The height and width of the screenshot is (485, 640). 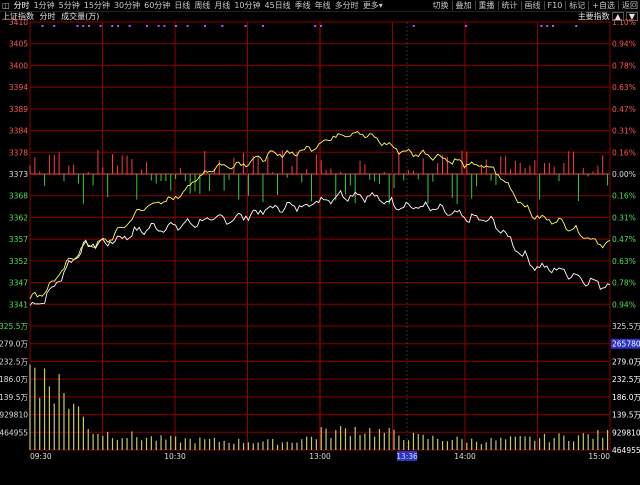 I want to click on volume-tick-label: 2657805, so click(x=626, y=344).